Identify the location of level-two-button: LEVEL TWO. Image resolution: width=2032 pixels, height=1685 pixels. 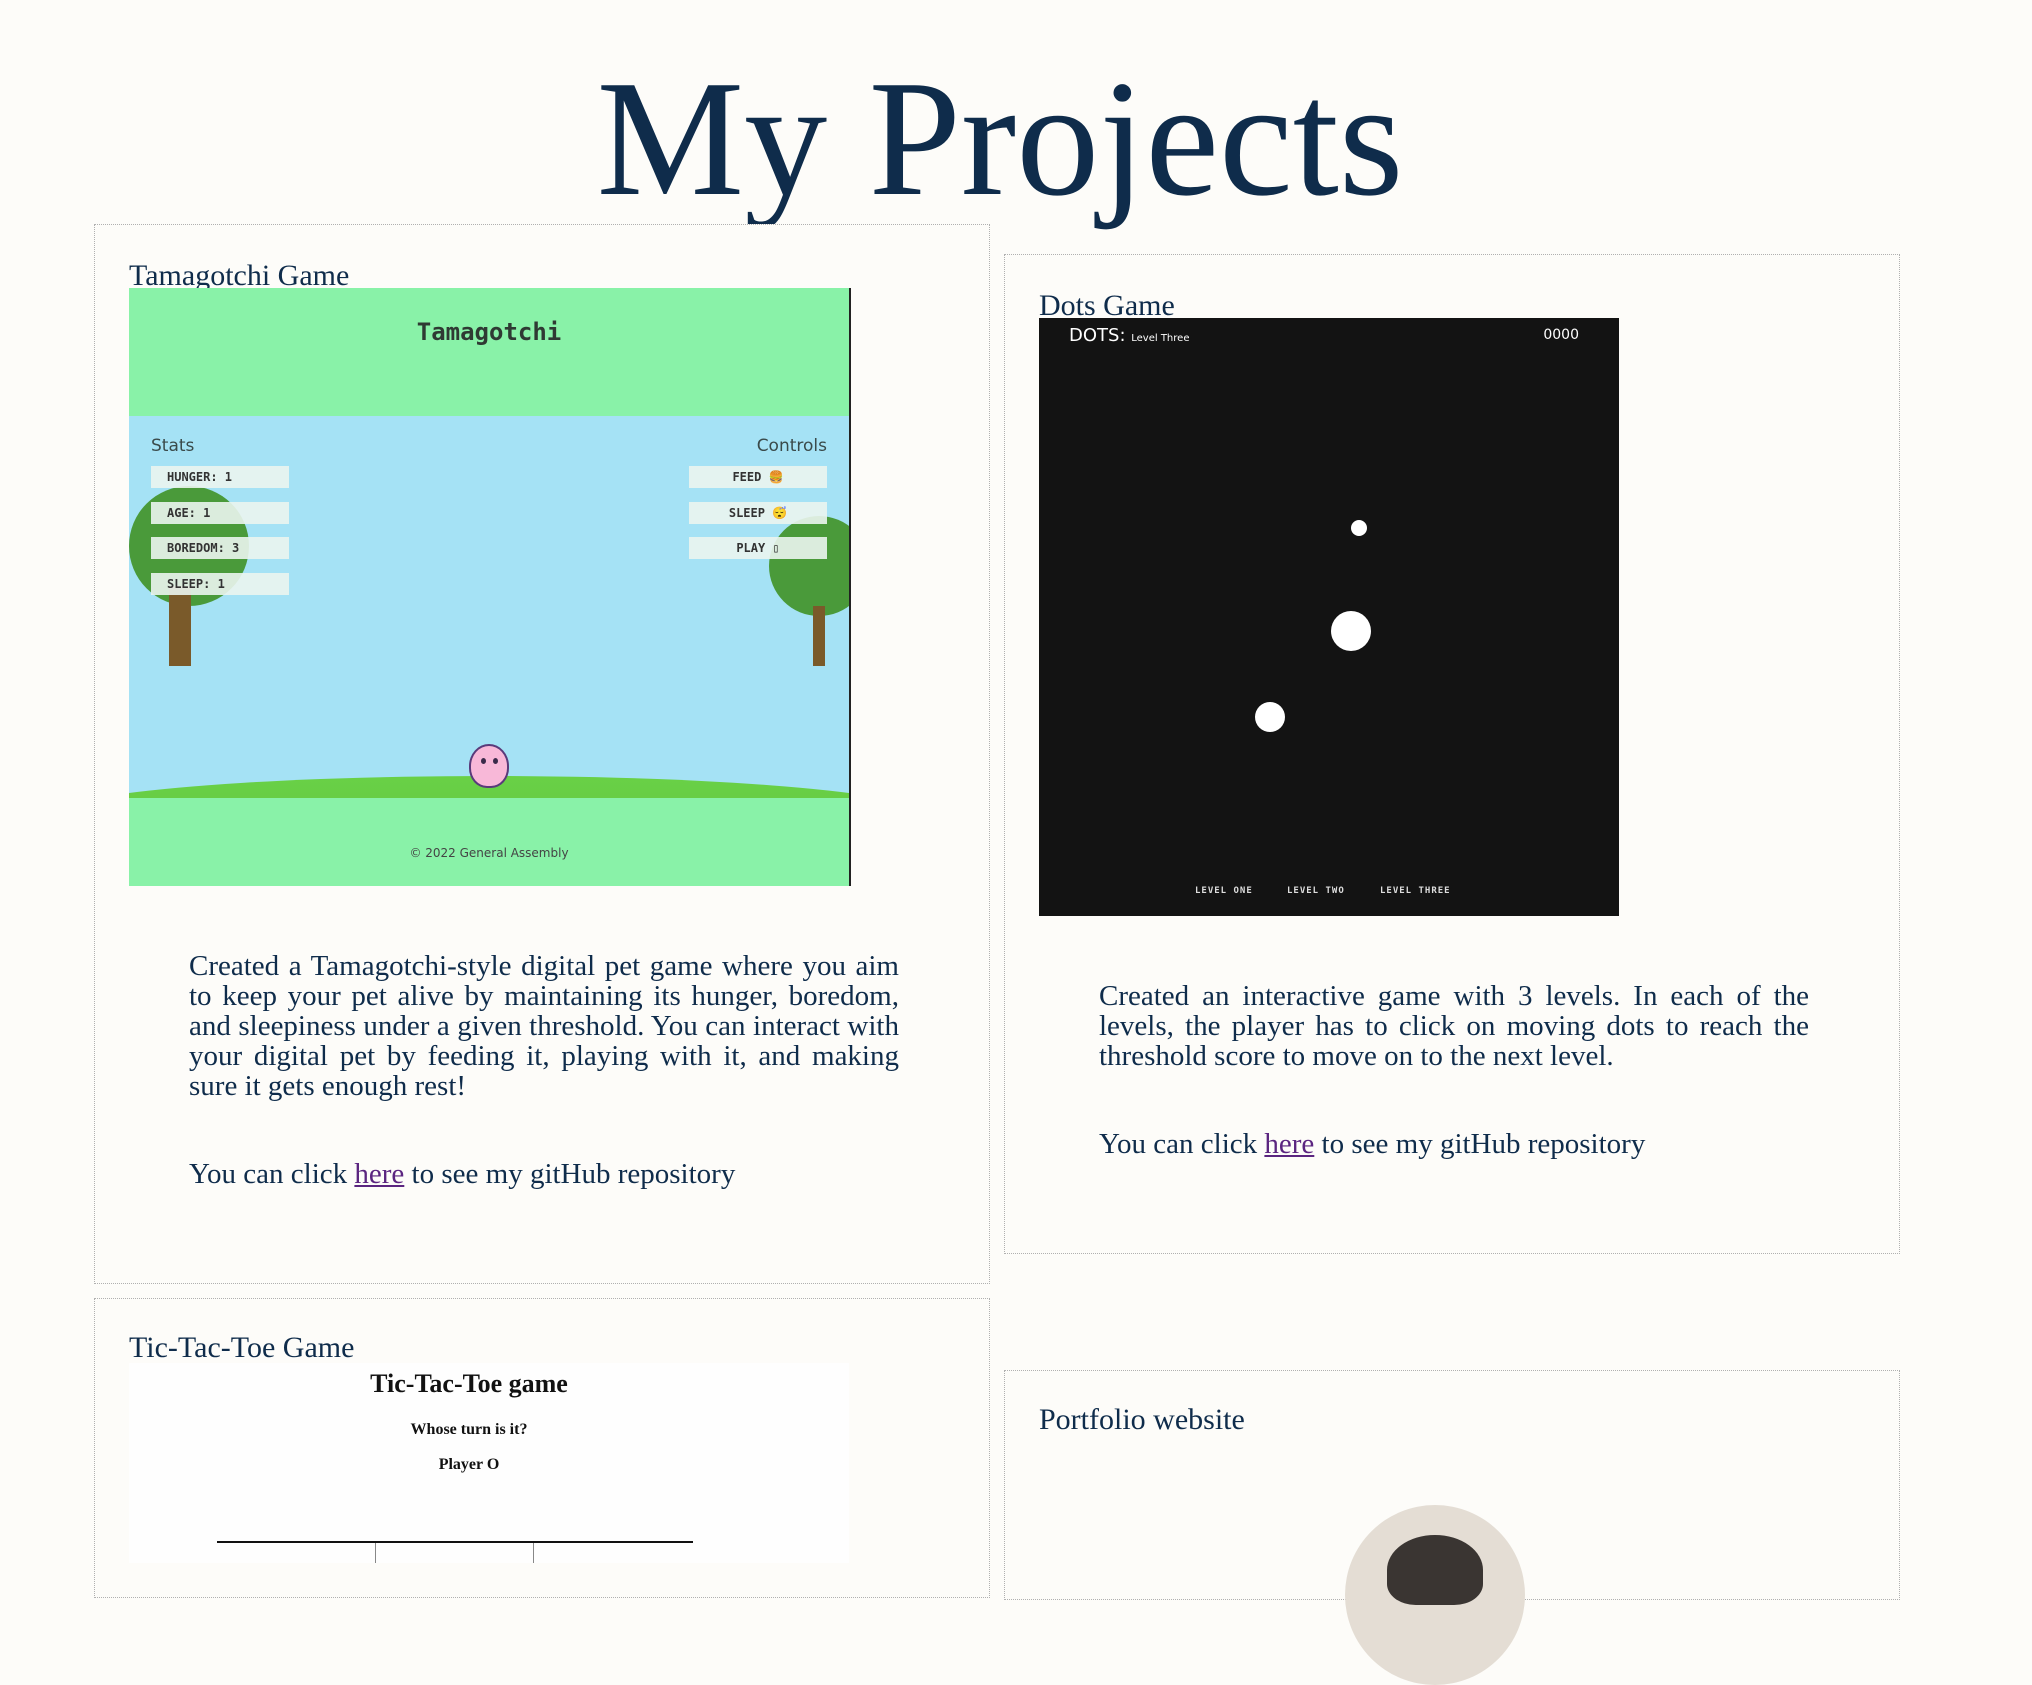
(1316, 891).